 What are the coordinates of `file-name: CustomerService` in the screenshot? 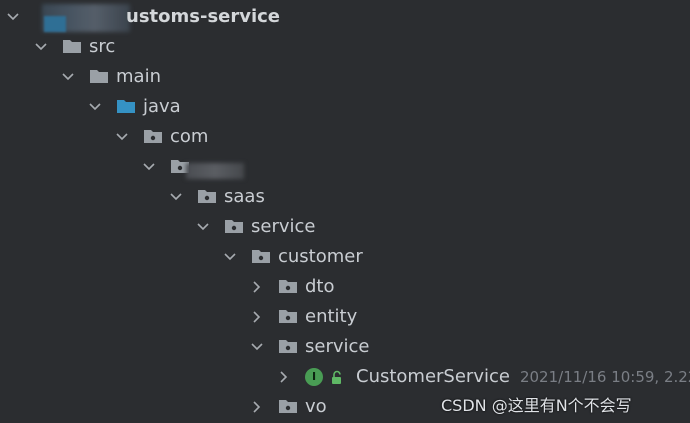 It's located at (433, 376).